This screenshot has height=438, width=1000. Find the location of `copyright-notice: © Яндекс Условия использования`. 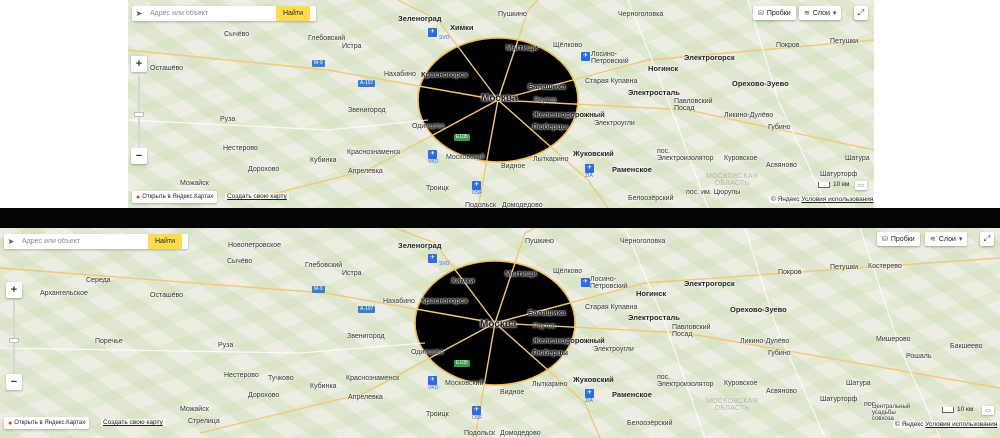

copyright-notice: © Яндекс Условия использования is located at coordinates (946, 424).